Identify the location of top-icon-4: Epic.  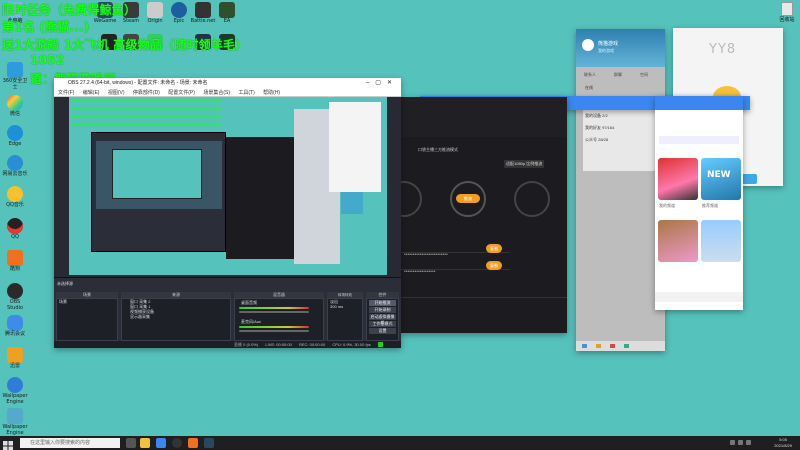
(179, 13).